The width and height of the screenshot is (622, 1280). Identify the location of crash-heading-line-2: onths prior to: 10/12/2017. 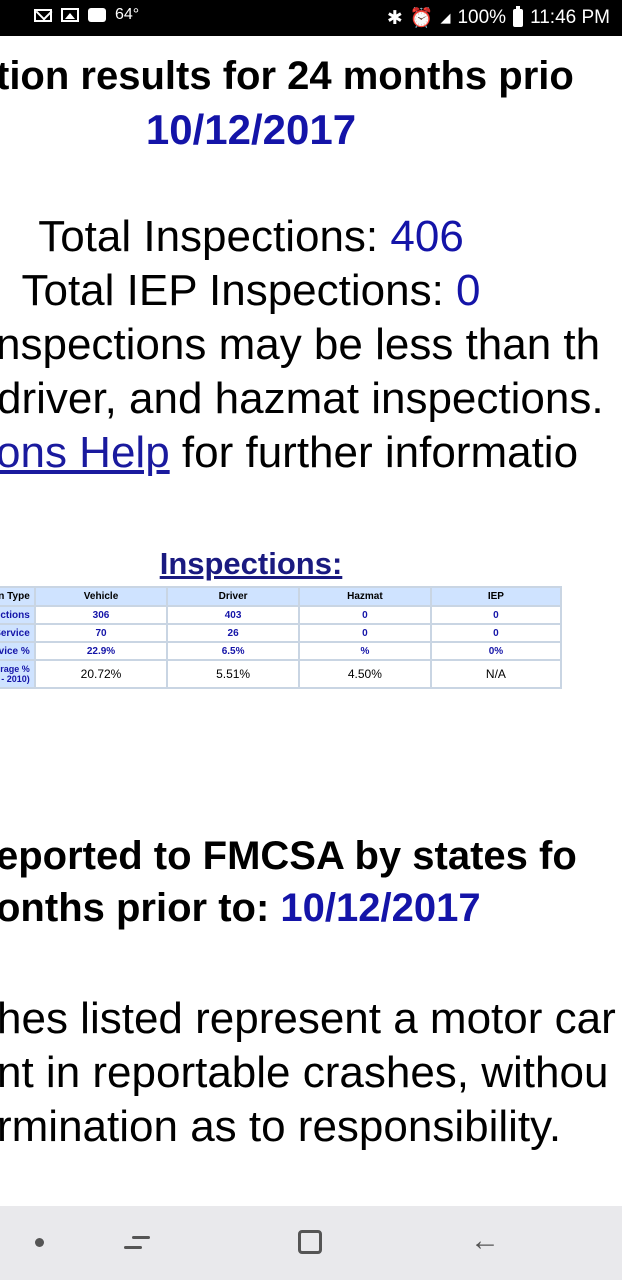
(309, 908).